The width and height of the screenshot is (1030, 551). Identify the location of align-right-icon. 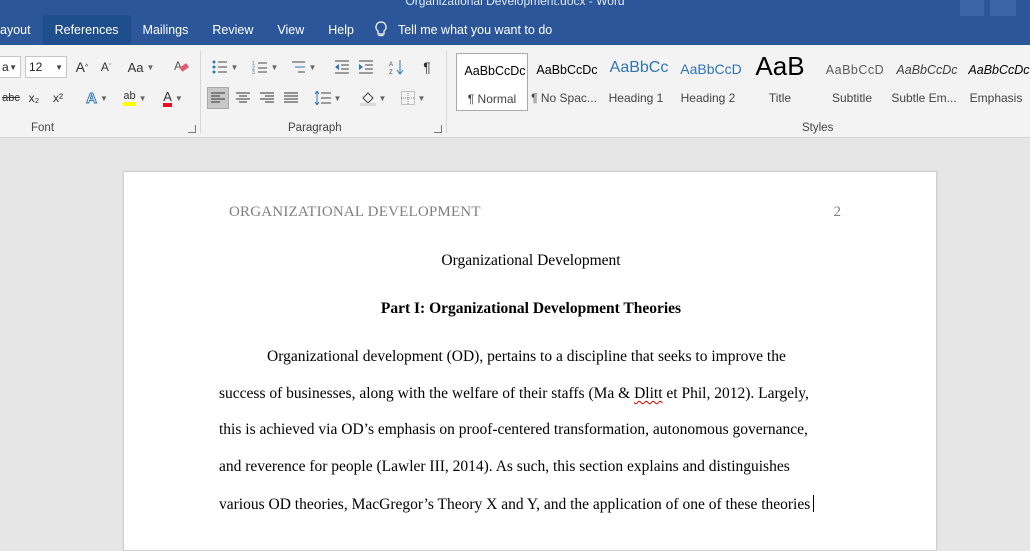
(267, 97).